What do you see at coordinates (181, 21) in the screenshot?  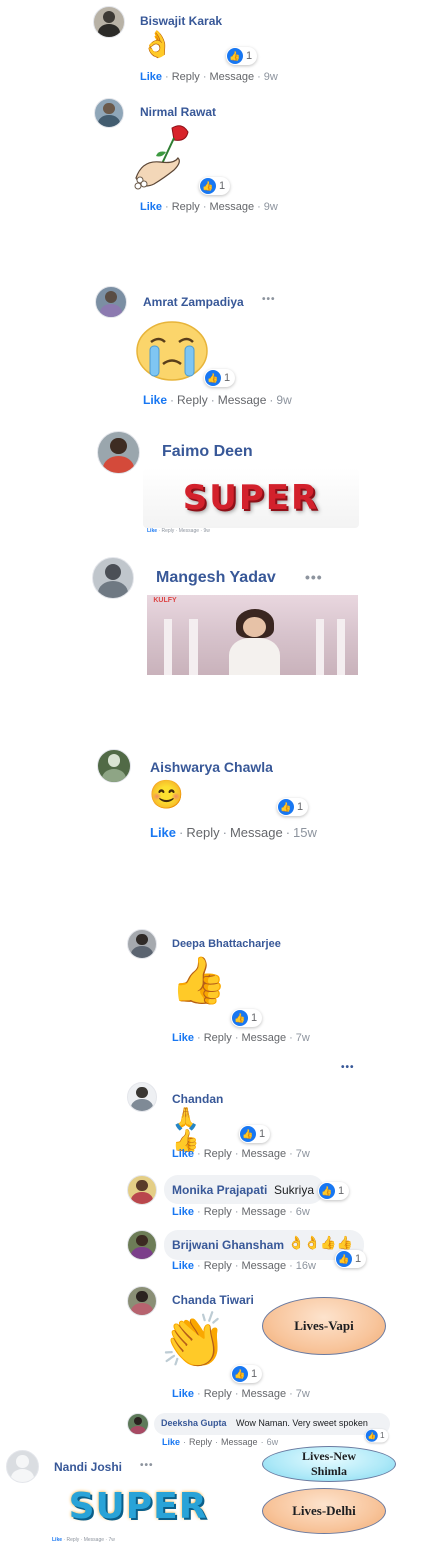 I see `commenter-name: Biswajit Karak` at bounding box center [181, 21].